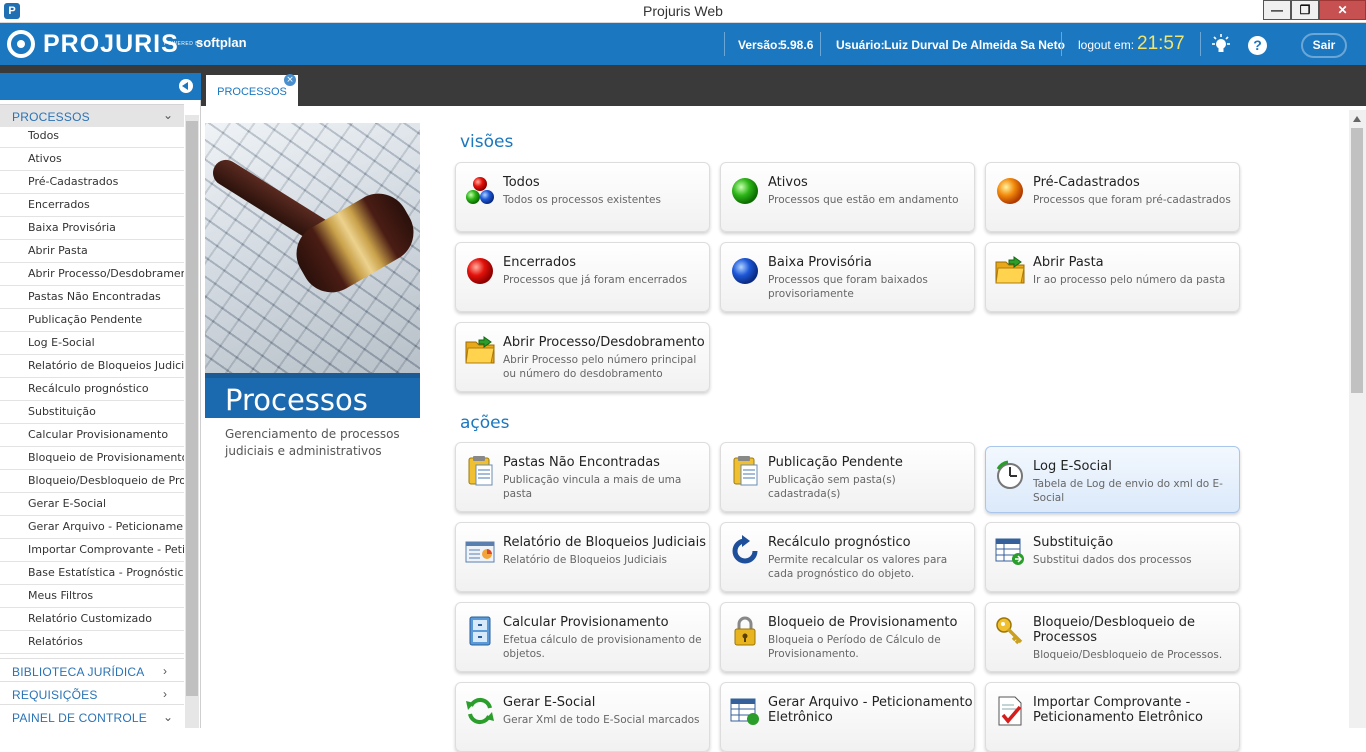  What do you see at coordinates (783, 89) in the screenshot?
I see `tab-bar: PROCESSOS ×` at bounding box center [783, 89].